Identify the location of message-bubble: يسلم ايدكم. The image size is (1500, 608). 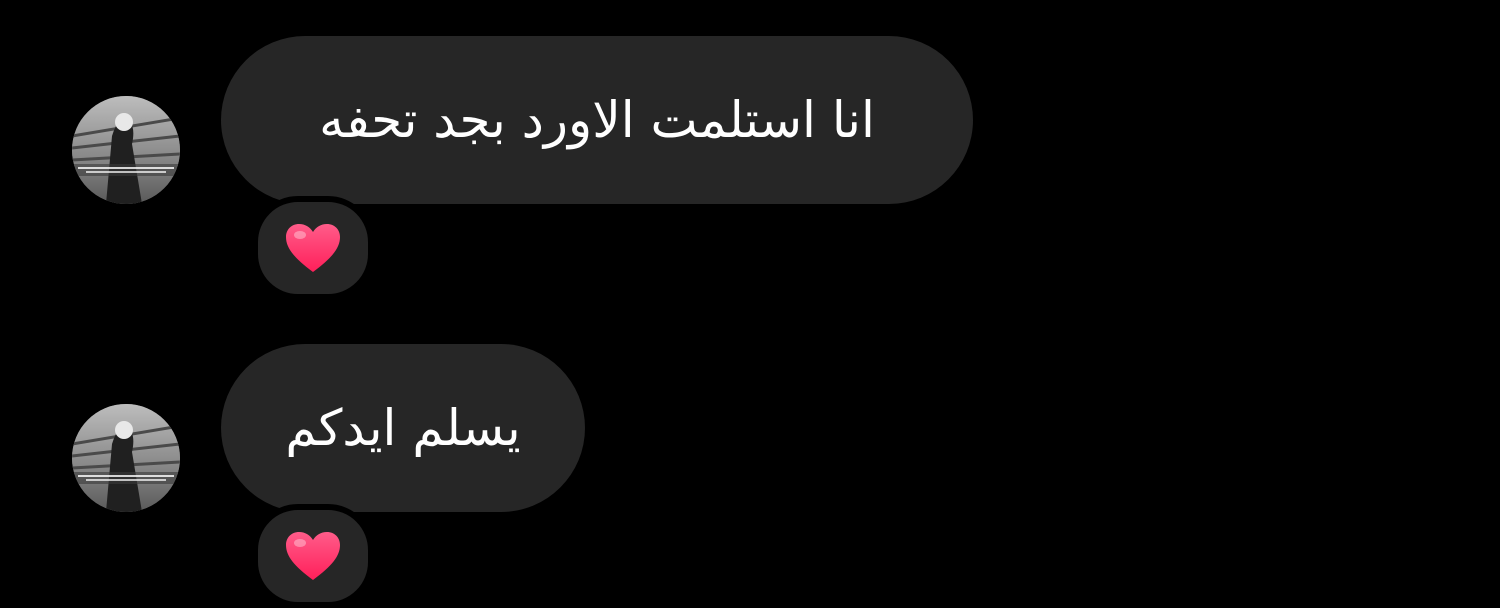
(403, 428).